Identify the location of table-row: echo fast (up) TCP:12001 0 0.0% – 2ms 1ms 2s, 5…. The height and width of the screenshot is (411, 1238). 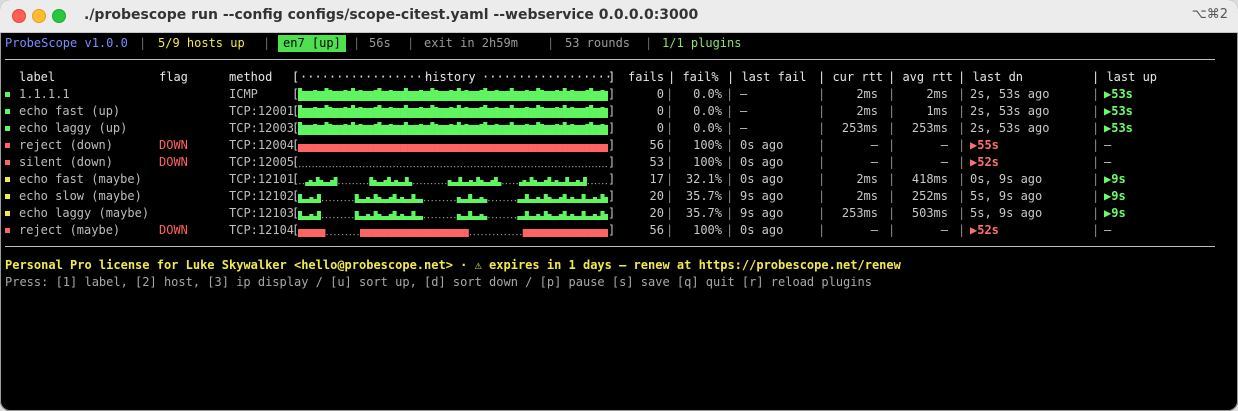
(619, 111).